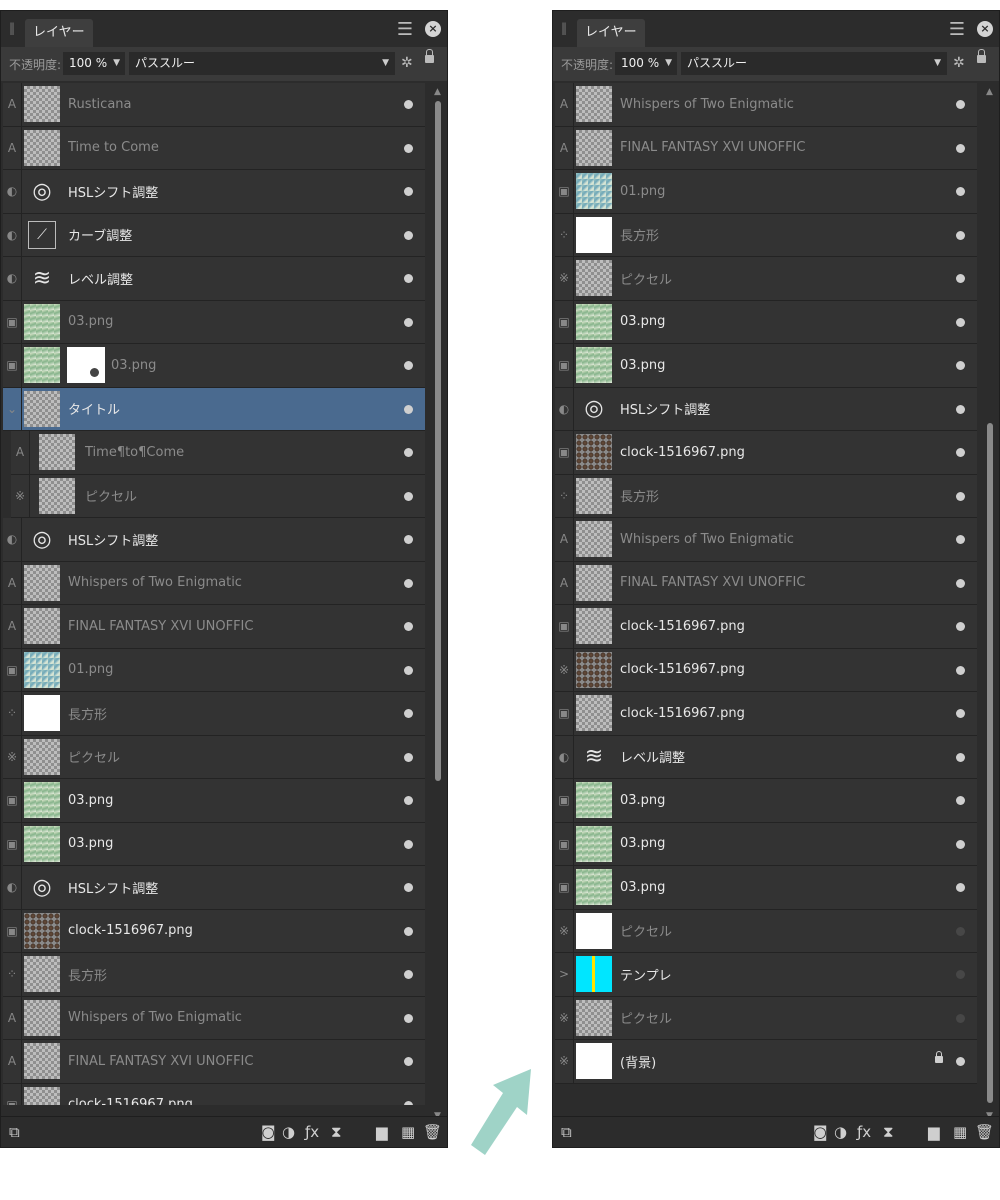  Describe the element at coordinates (407, 63) in the screenshot. I see `gear-icon: ✲` at that location.